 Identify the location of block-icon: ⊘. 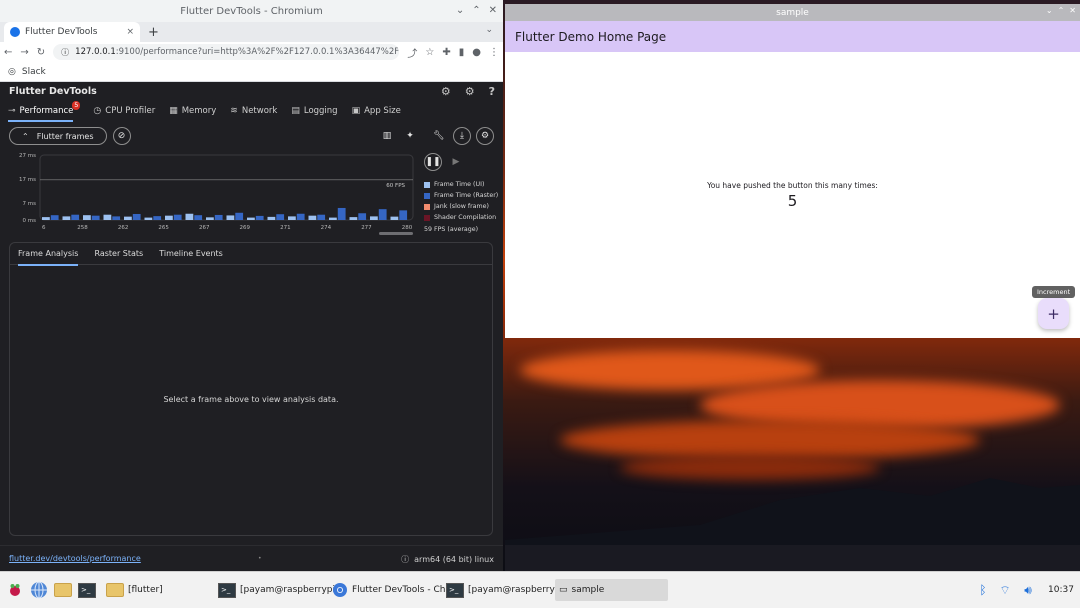
(121, 136).